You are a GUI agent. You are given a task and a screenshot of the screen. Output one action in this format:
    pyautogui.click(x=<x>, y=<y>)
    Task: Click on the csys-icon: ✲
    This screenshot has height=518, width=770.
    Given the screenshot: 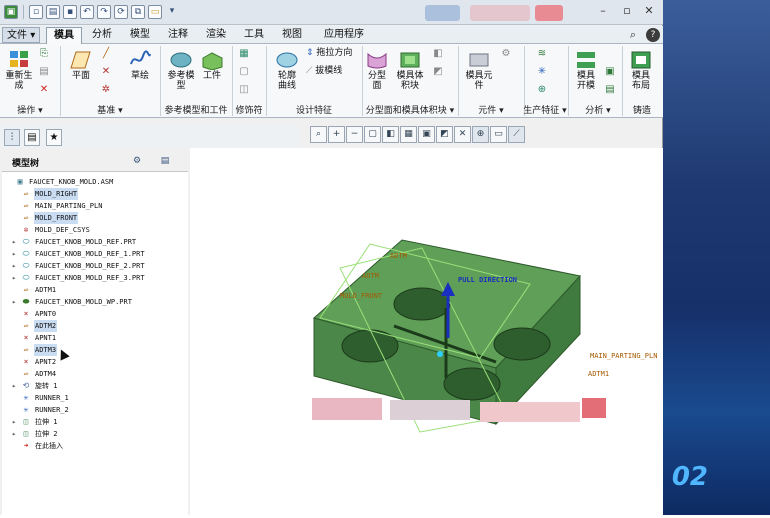 What is the action you would take?
    pyautogui.click(x=106, y=90)
    